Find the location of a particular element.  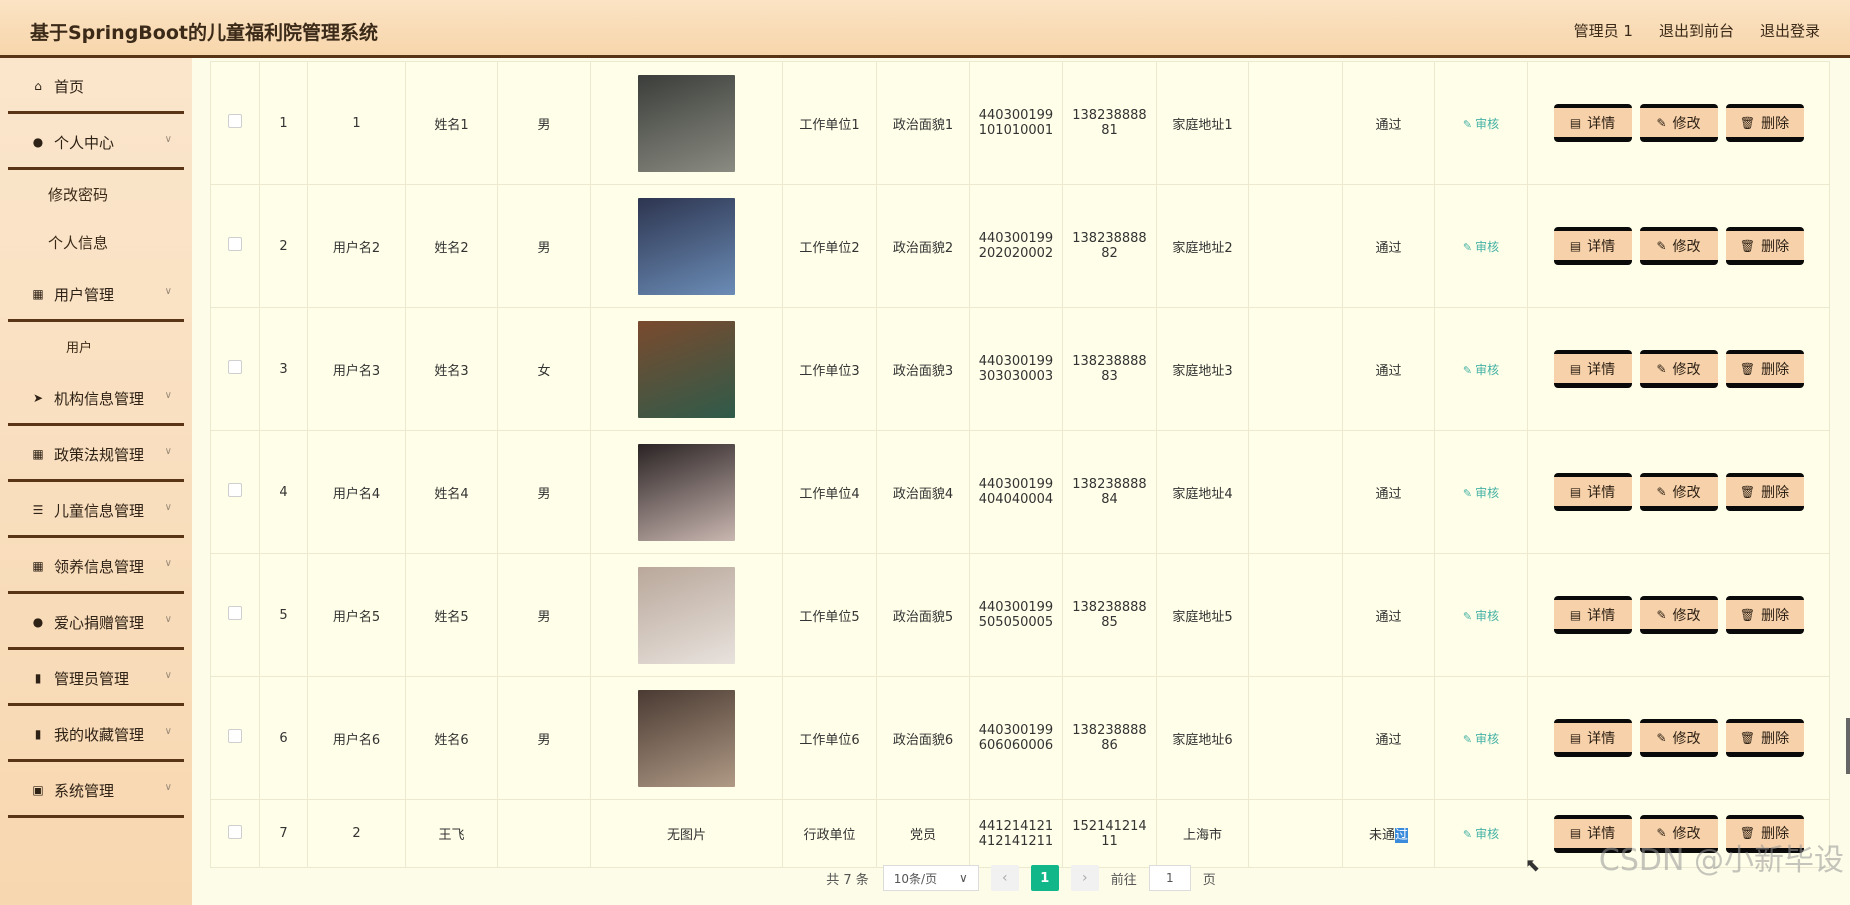

name-cell: 姓名1 is located at coordinates (451, 123).